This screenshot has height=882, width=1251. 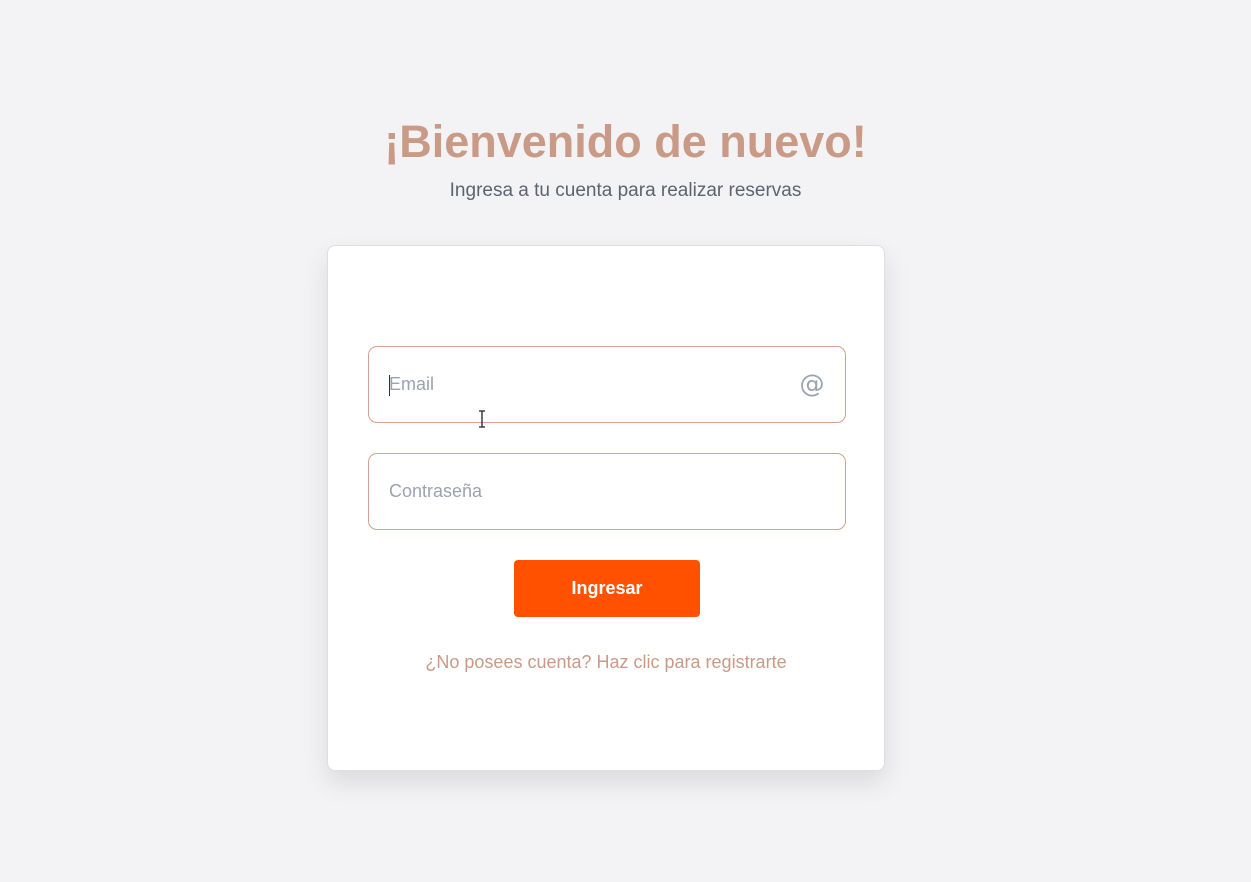 I want to click on email-input, so click(x=589, y=384).